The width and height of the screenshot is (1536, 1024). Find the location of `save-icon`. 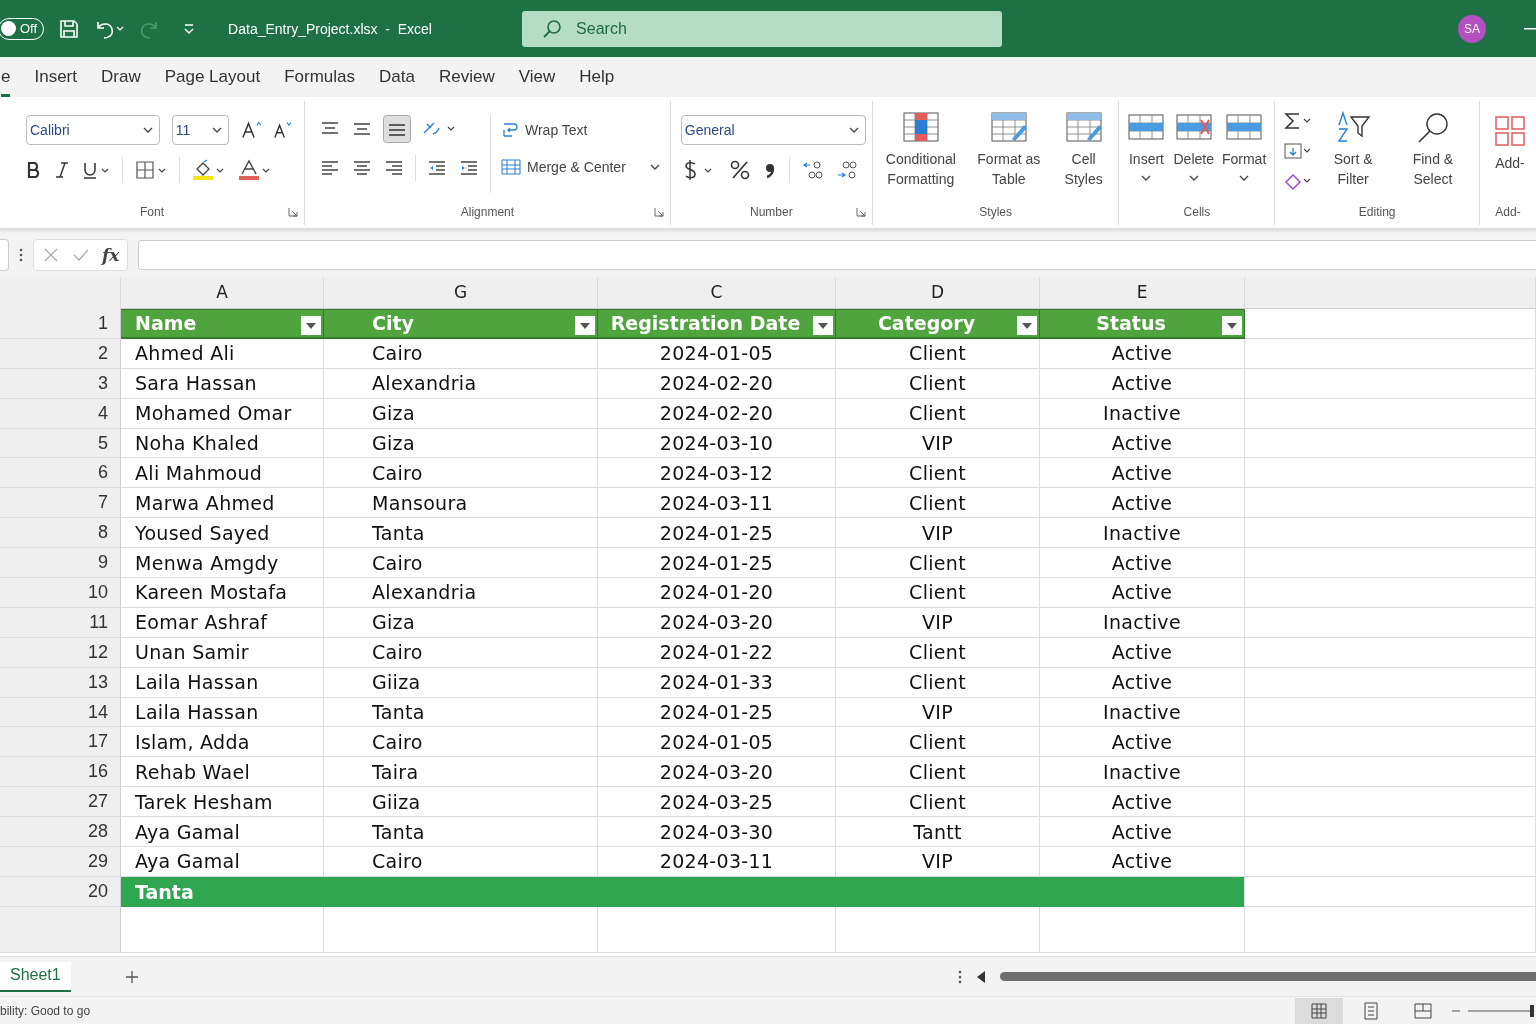

save-icon is located at coordinates (69, 28).